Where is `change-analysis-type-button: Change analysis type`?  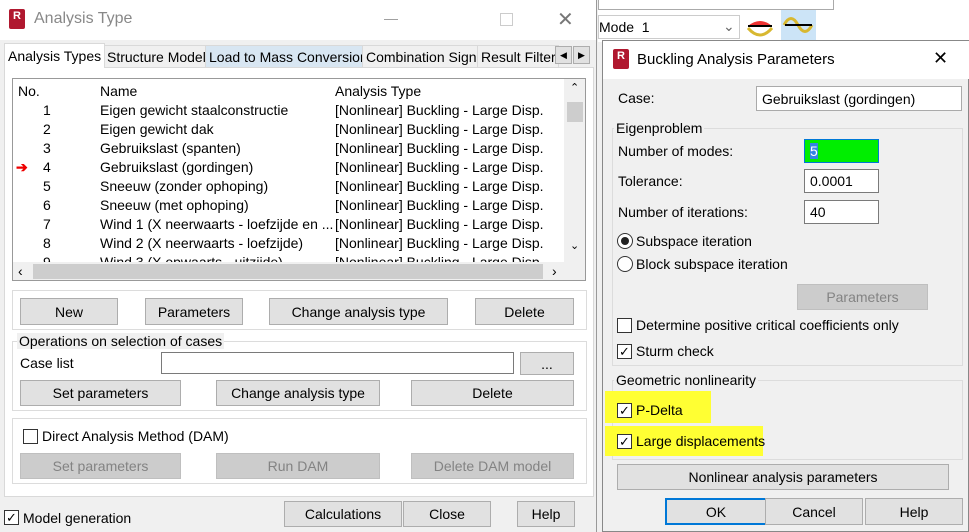 change-analysis-type-button: Change analysis type is located at coordinates (358, 311).